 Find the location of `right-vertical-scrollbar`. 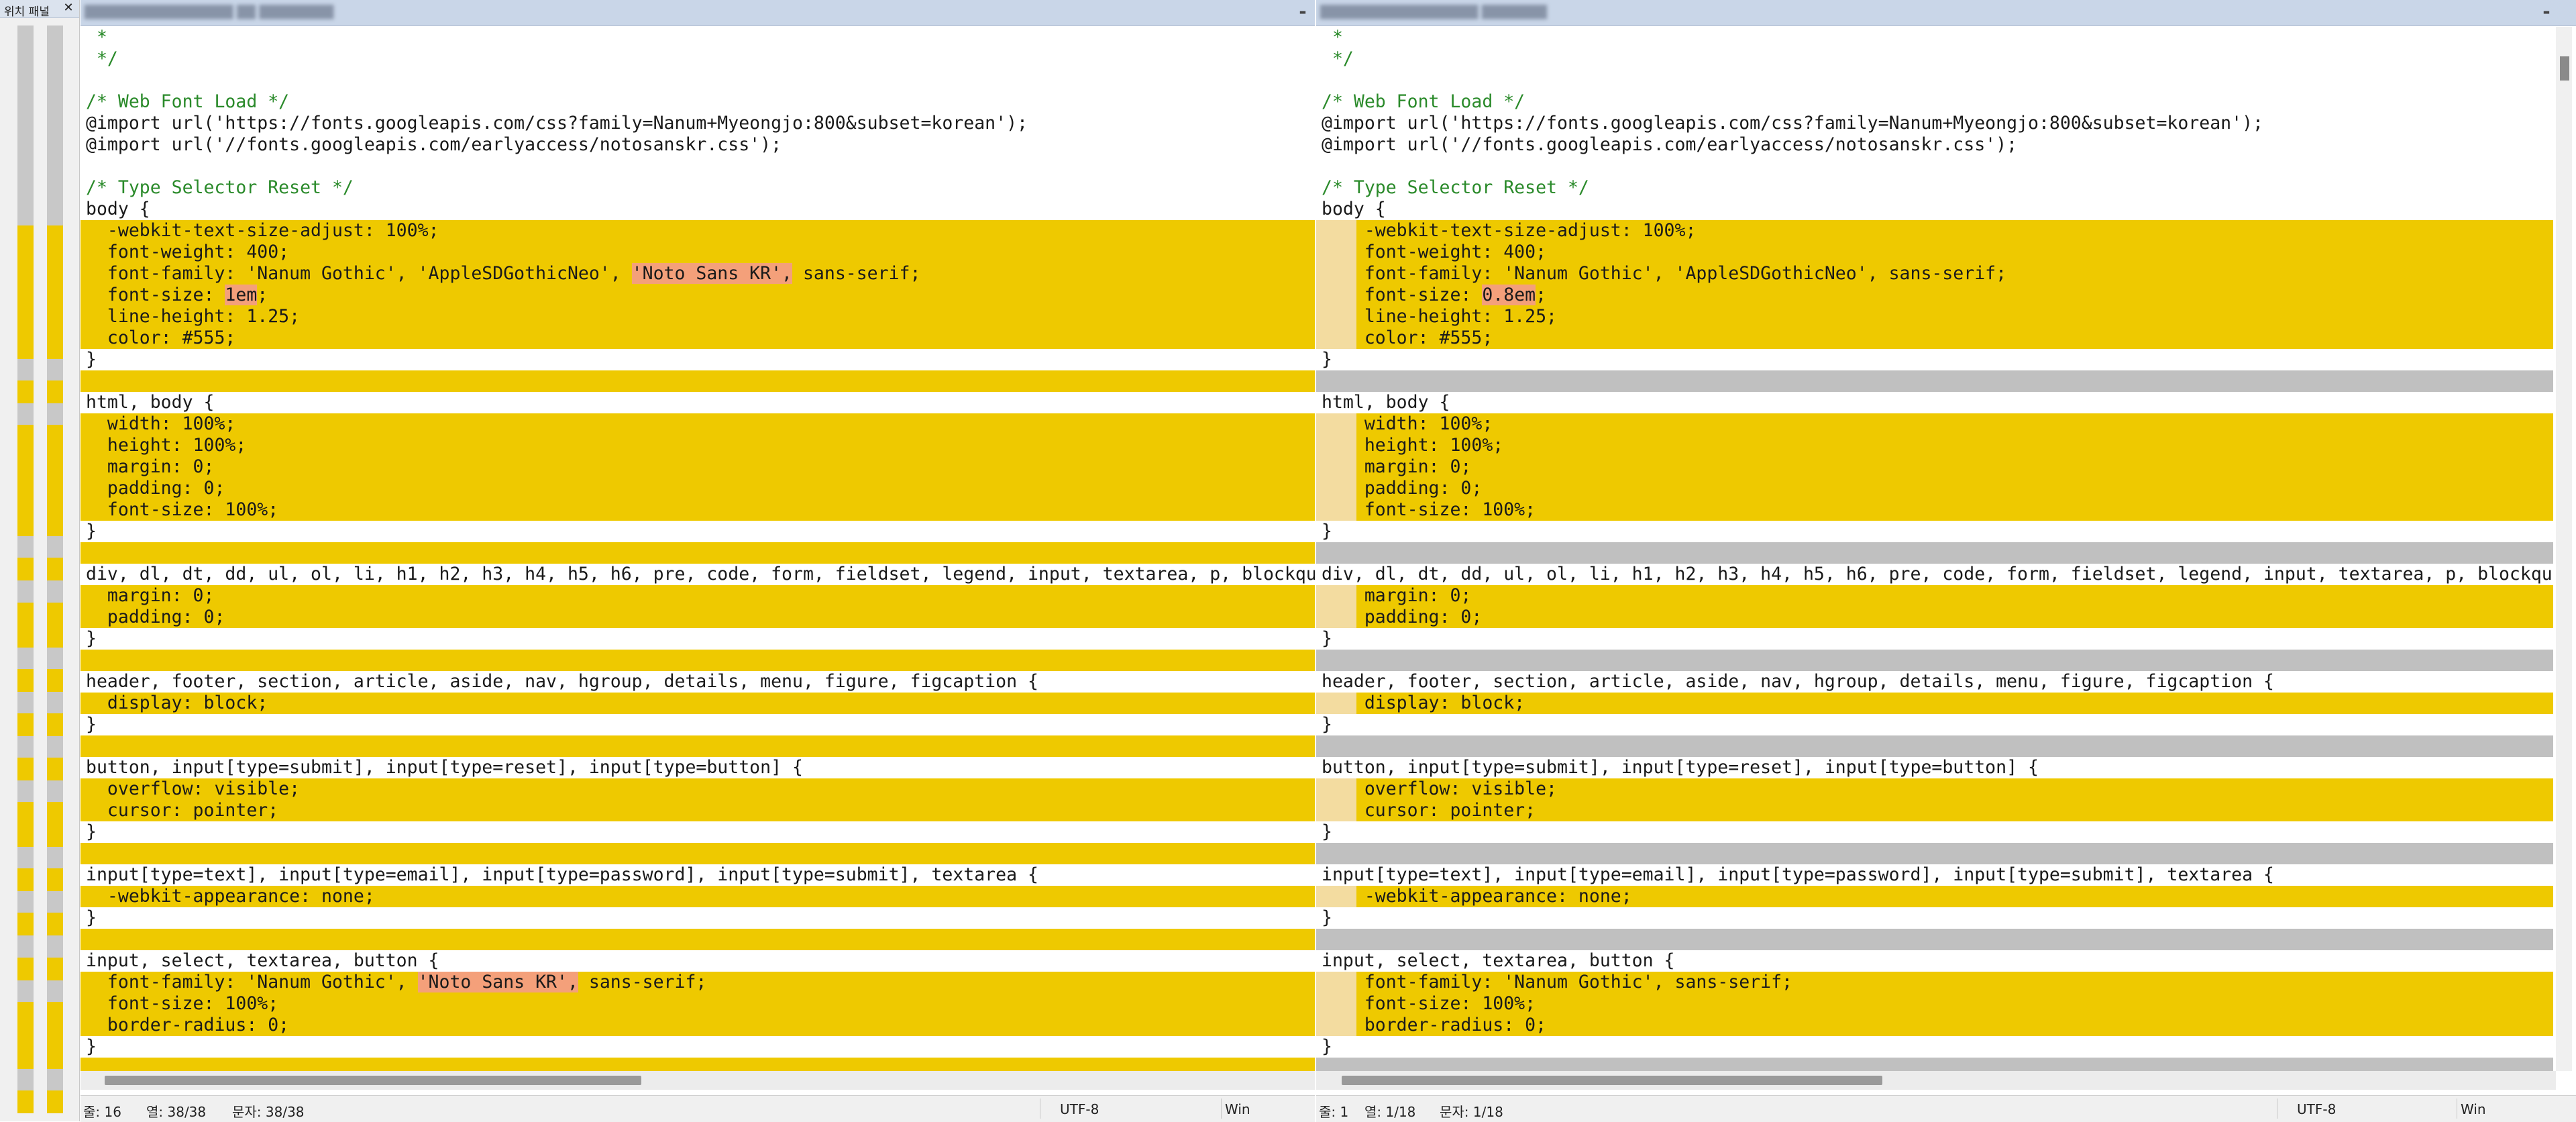

right-vertical-scrollbar is located at coordinates (2564, 549).